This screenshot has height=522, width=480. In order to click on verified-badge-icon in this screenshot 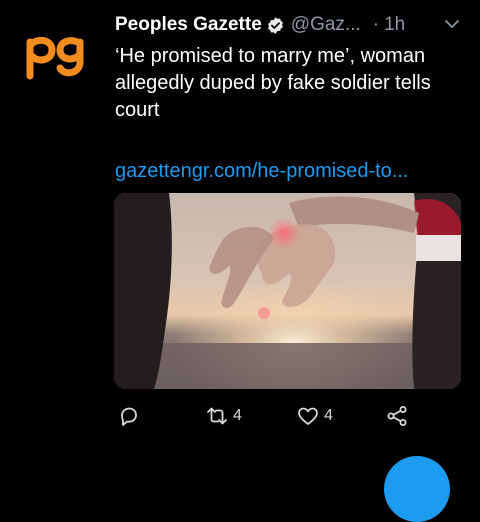, I will do `click(275, 25)`.